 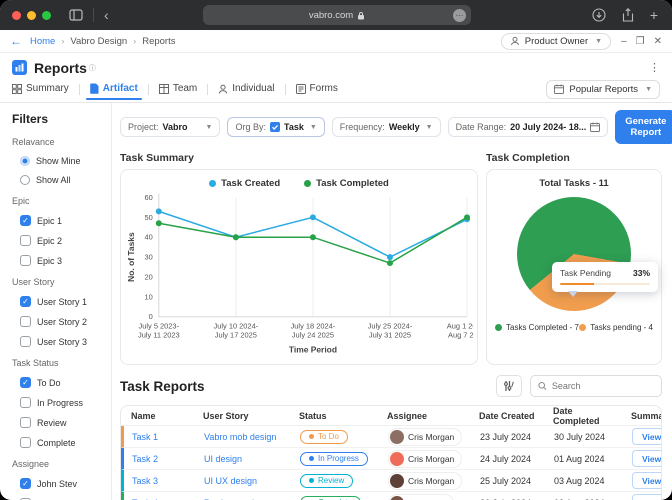 What do you see at coordinates (246, 91) in the screenshot?
I see `tab-individual: Individual` at bounding box center [246, 91].